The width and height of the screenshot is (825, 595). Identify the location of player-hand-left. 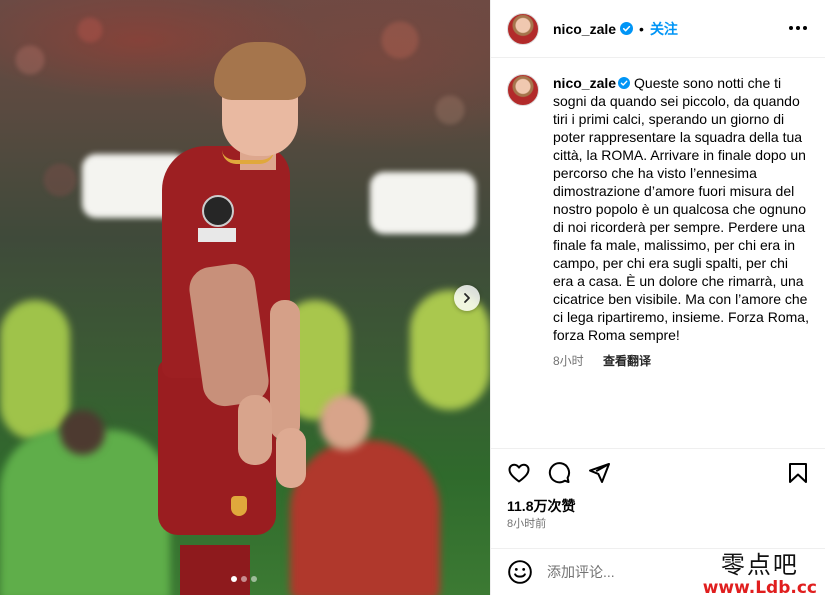
(291, 458).